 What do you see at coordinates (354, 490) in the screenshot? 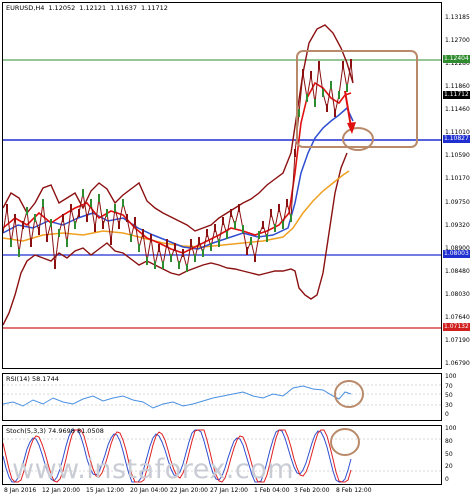
I see `time-axis-label: 8 Feb 12:00` at bounding box center [354, 490].